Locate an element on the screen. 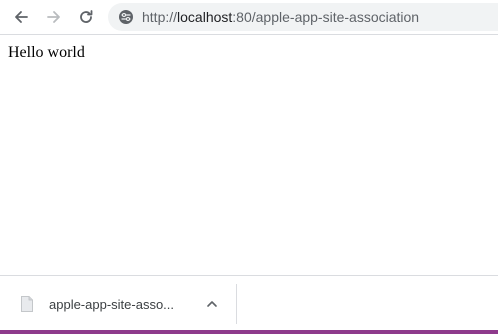  tune-icon is located at coordinates (126, 17).